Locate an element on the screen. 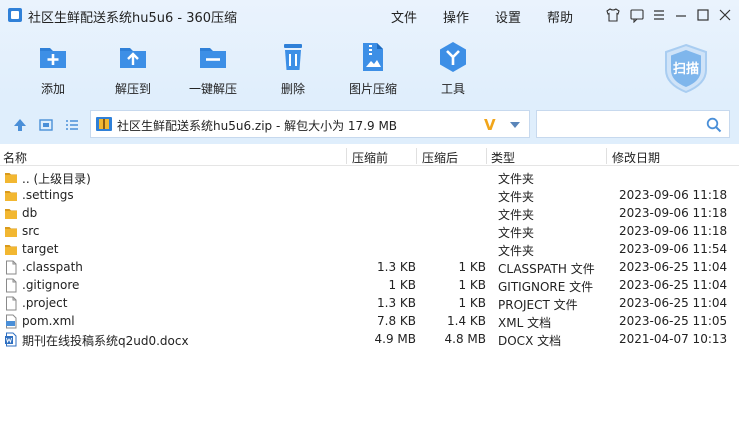 The width and height of the screenshot is (739, 446). address-row: 社区生鲜配送系统hu5u6.zip - 解包大小为 17.9 MB V is located at coordinates (369, 124).